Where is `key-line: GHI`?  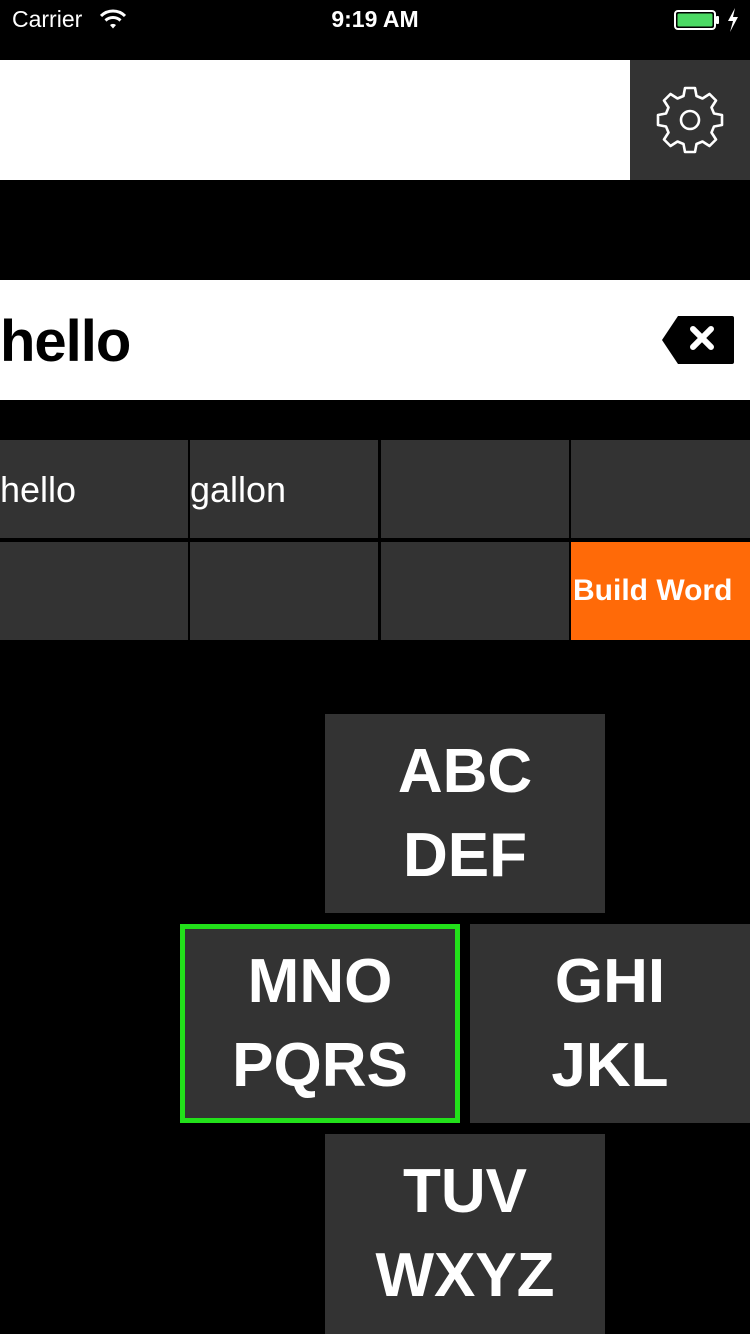 key-line: GHI is located at coordinates (610, 981).